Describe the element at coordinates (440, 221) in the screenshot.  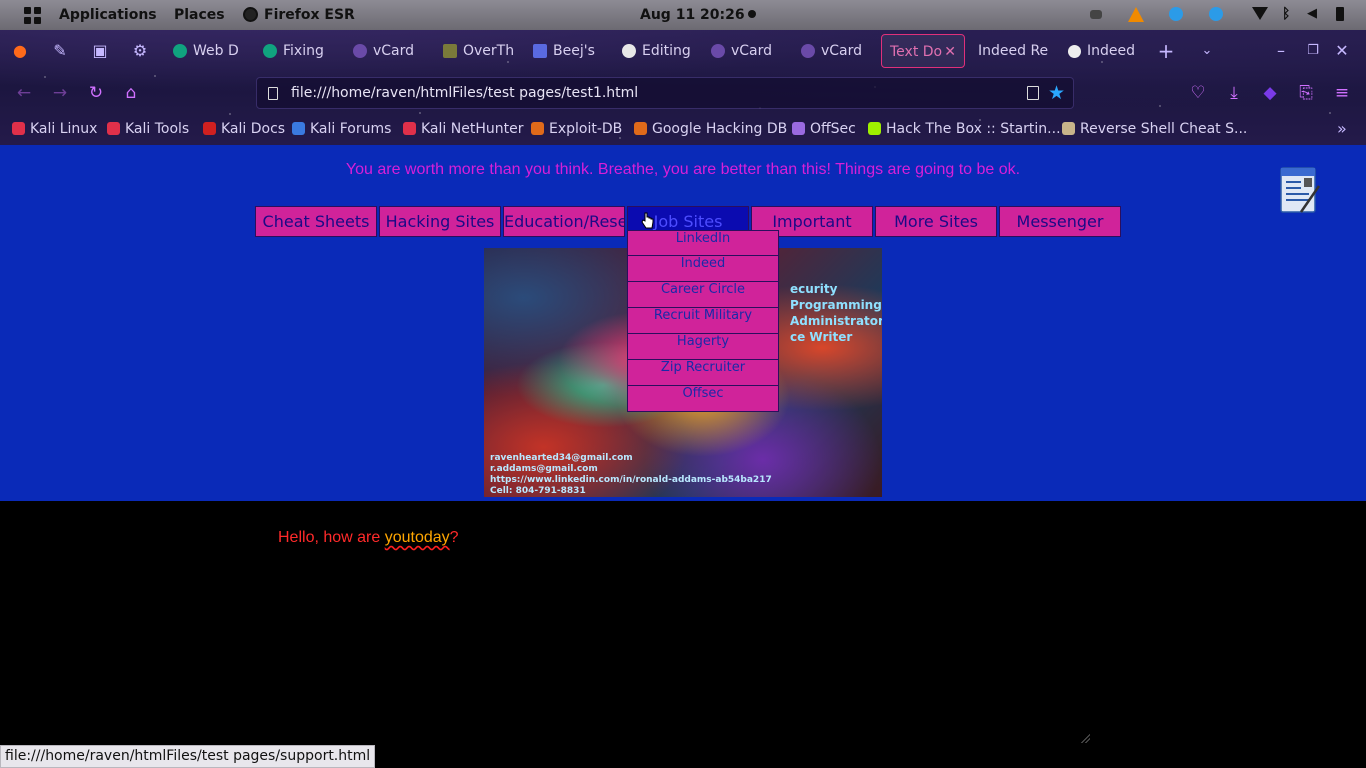
I see `menu-hacking-sites: Hacking Sites` at that location.